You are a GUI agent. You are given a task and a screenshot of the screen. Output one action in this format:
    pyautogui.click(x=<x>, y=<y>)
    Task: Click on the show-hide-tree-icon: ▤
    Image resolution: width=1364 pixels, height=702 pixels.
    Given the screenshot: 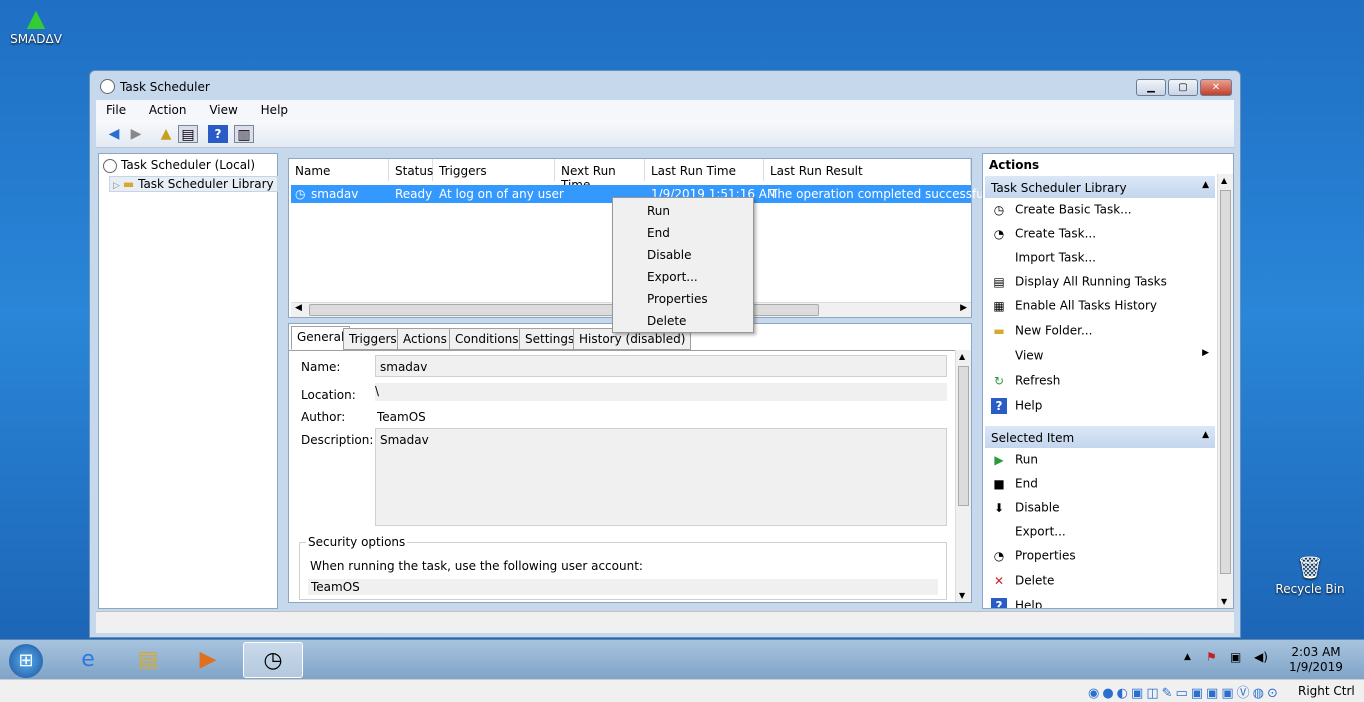 What is the action you would take?
    pyautogui.click(x=188, y=134)
    